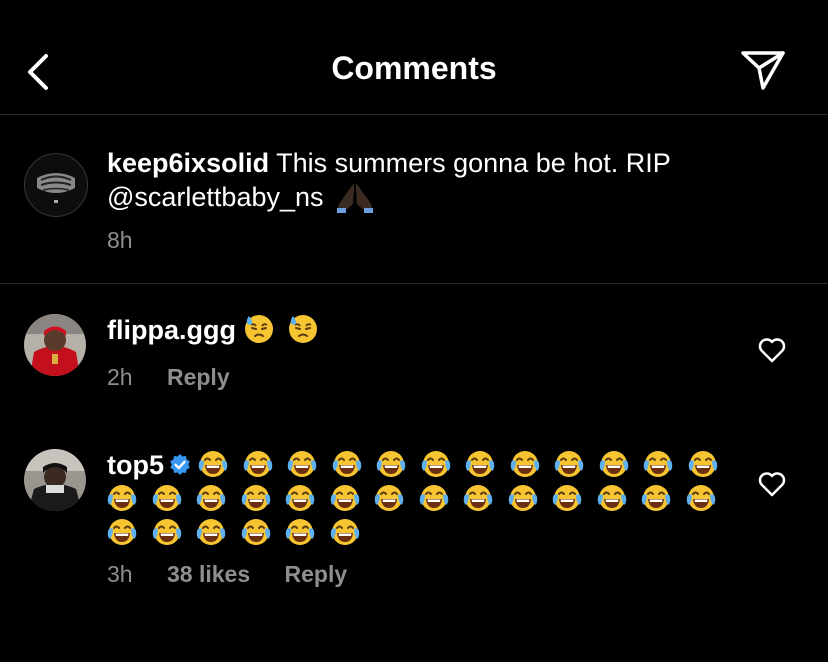  What do you see at coordinates (135, 465) in the screenshot?
I see `comment-username: top5` at bounding box center [135, 465].